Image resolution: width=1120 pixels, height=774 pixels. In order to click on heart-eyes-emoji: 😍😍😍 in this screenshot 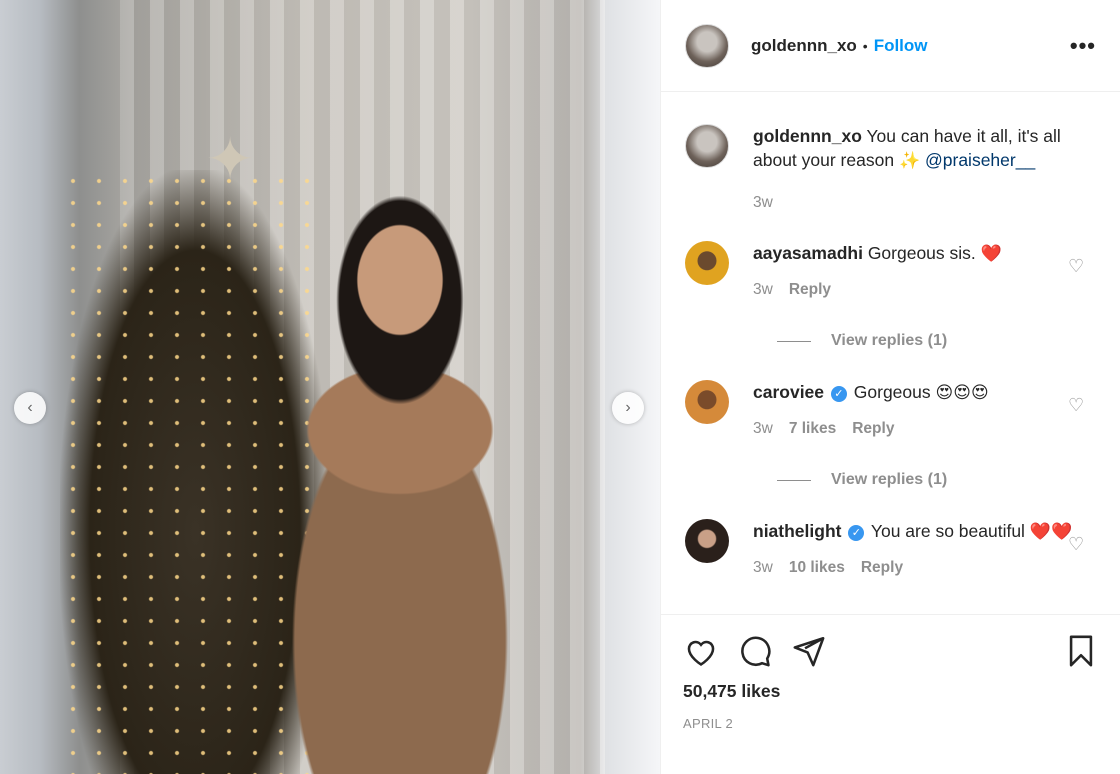, I will do `click(962, 392)`.